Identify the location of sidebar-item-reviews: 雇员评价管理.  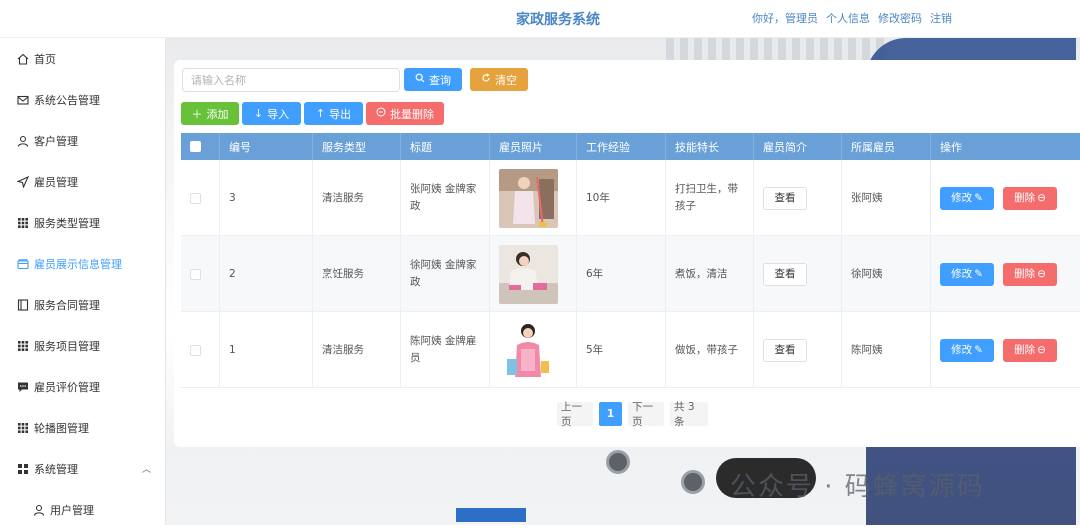
(82, 386).